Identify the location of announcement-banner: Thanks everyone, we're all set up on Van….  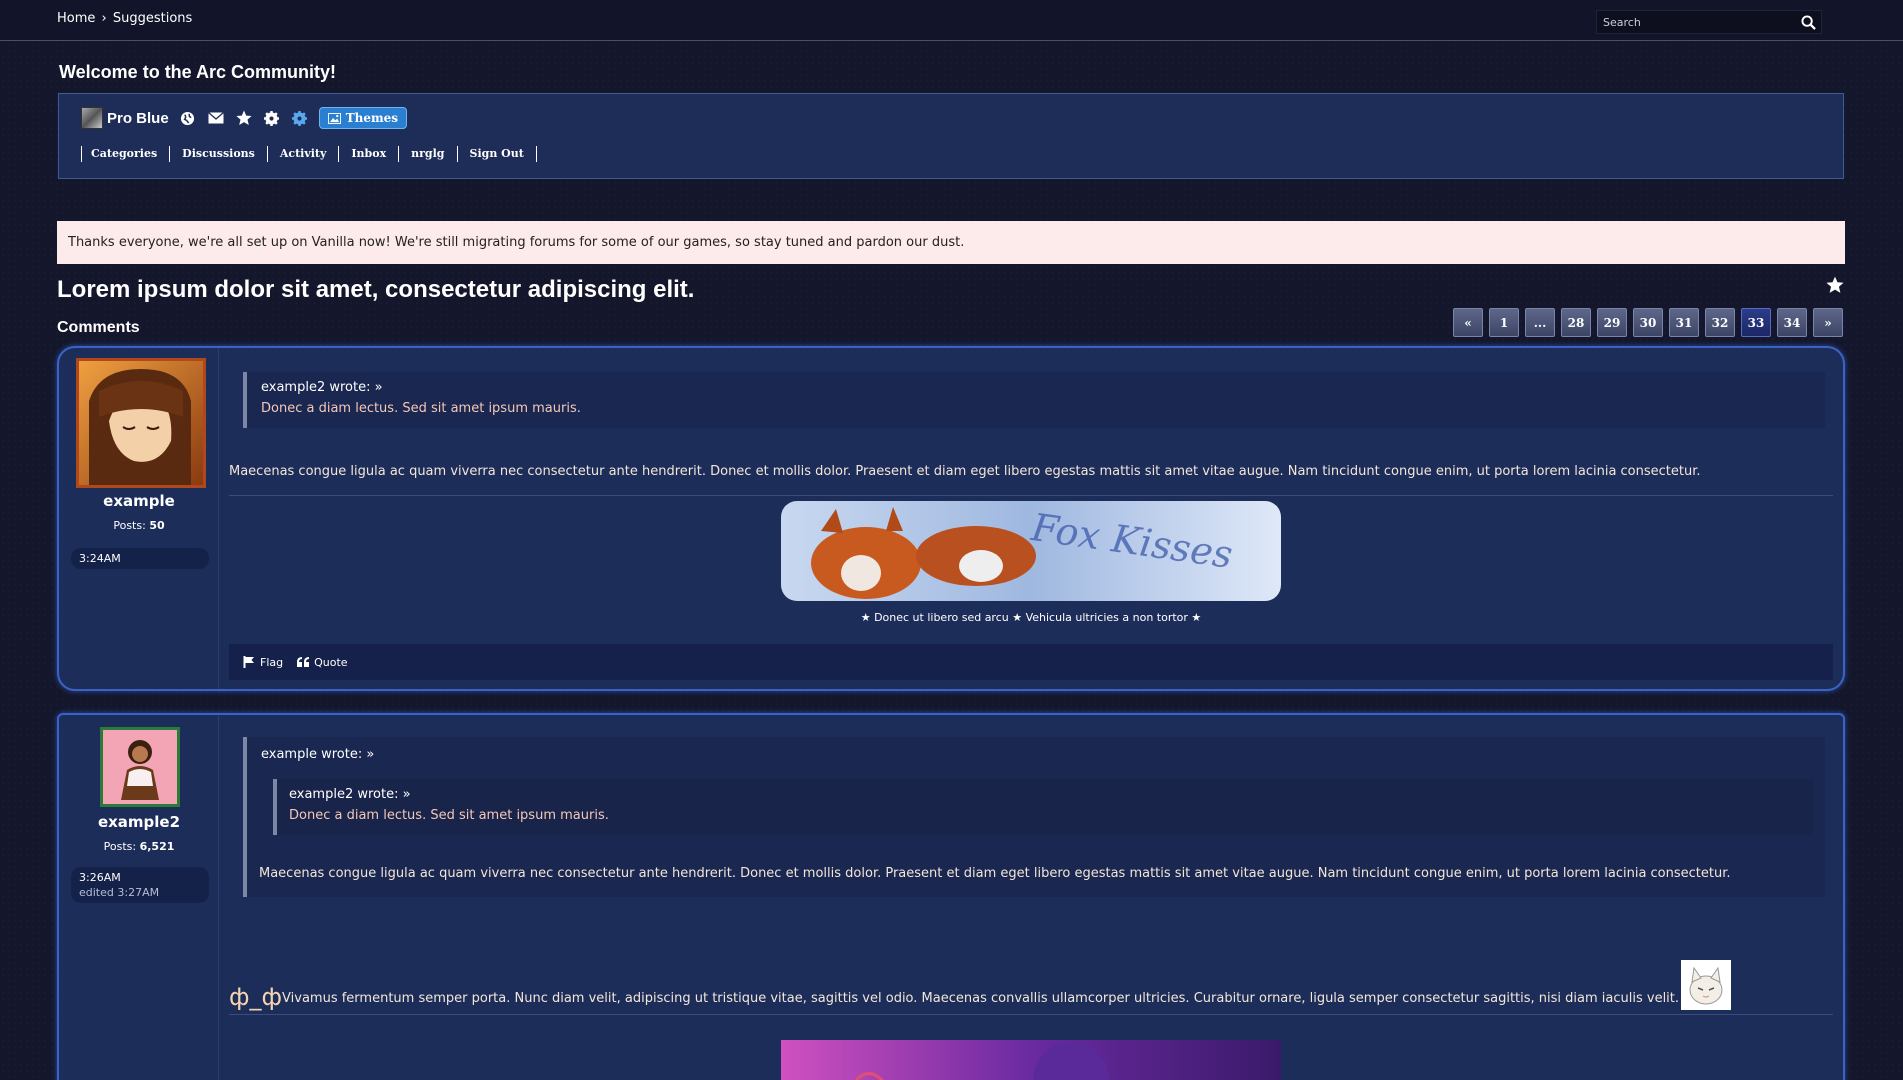
(951, 242).